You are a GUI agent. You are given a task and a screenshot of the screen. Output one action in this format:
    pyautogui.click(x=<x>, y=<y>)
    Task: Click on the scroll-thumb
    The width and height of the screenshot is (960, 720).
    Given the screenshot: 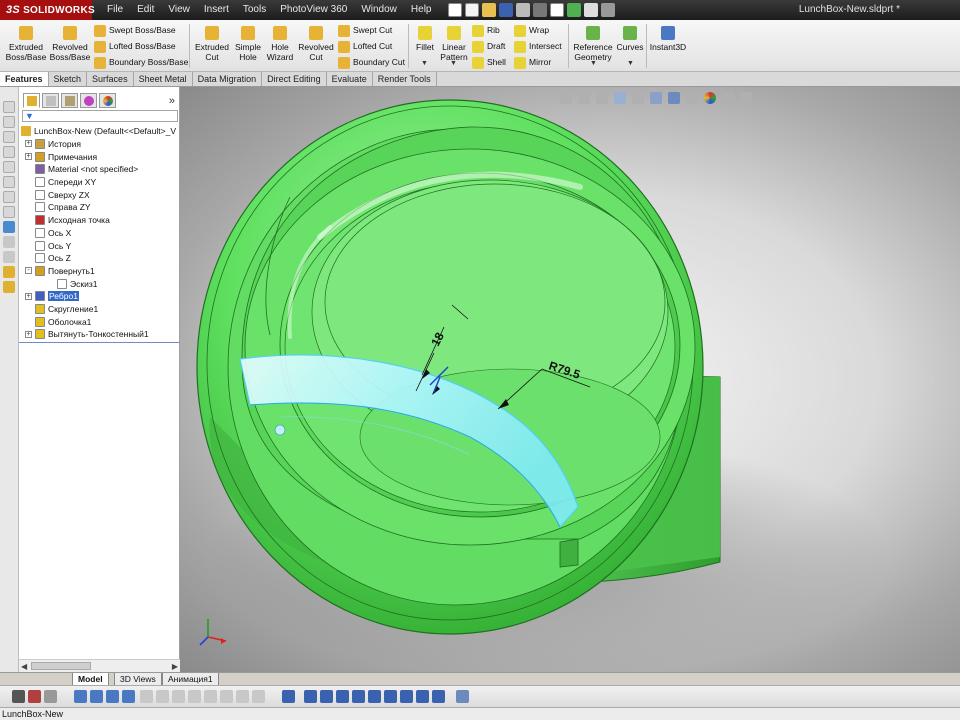 What is the action you would take?
    pyautogui.click(x=61, y=666)
    